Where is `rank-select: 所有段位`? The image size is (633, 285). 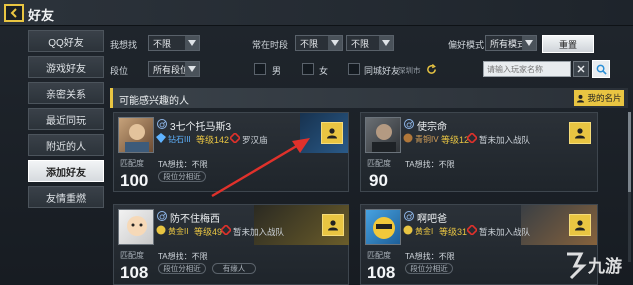
rank-select: 所有段位 is located at coordinates (174, 69).